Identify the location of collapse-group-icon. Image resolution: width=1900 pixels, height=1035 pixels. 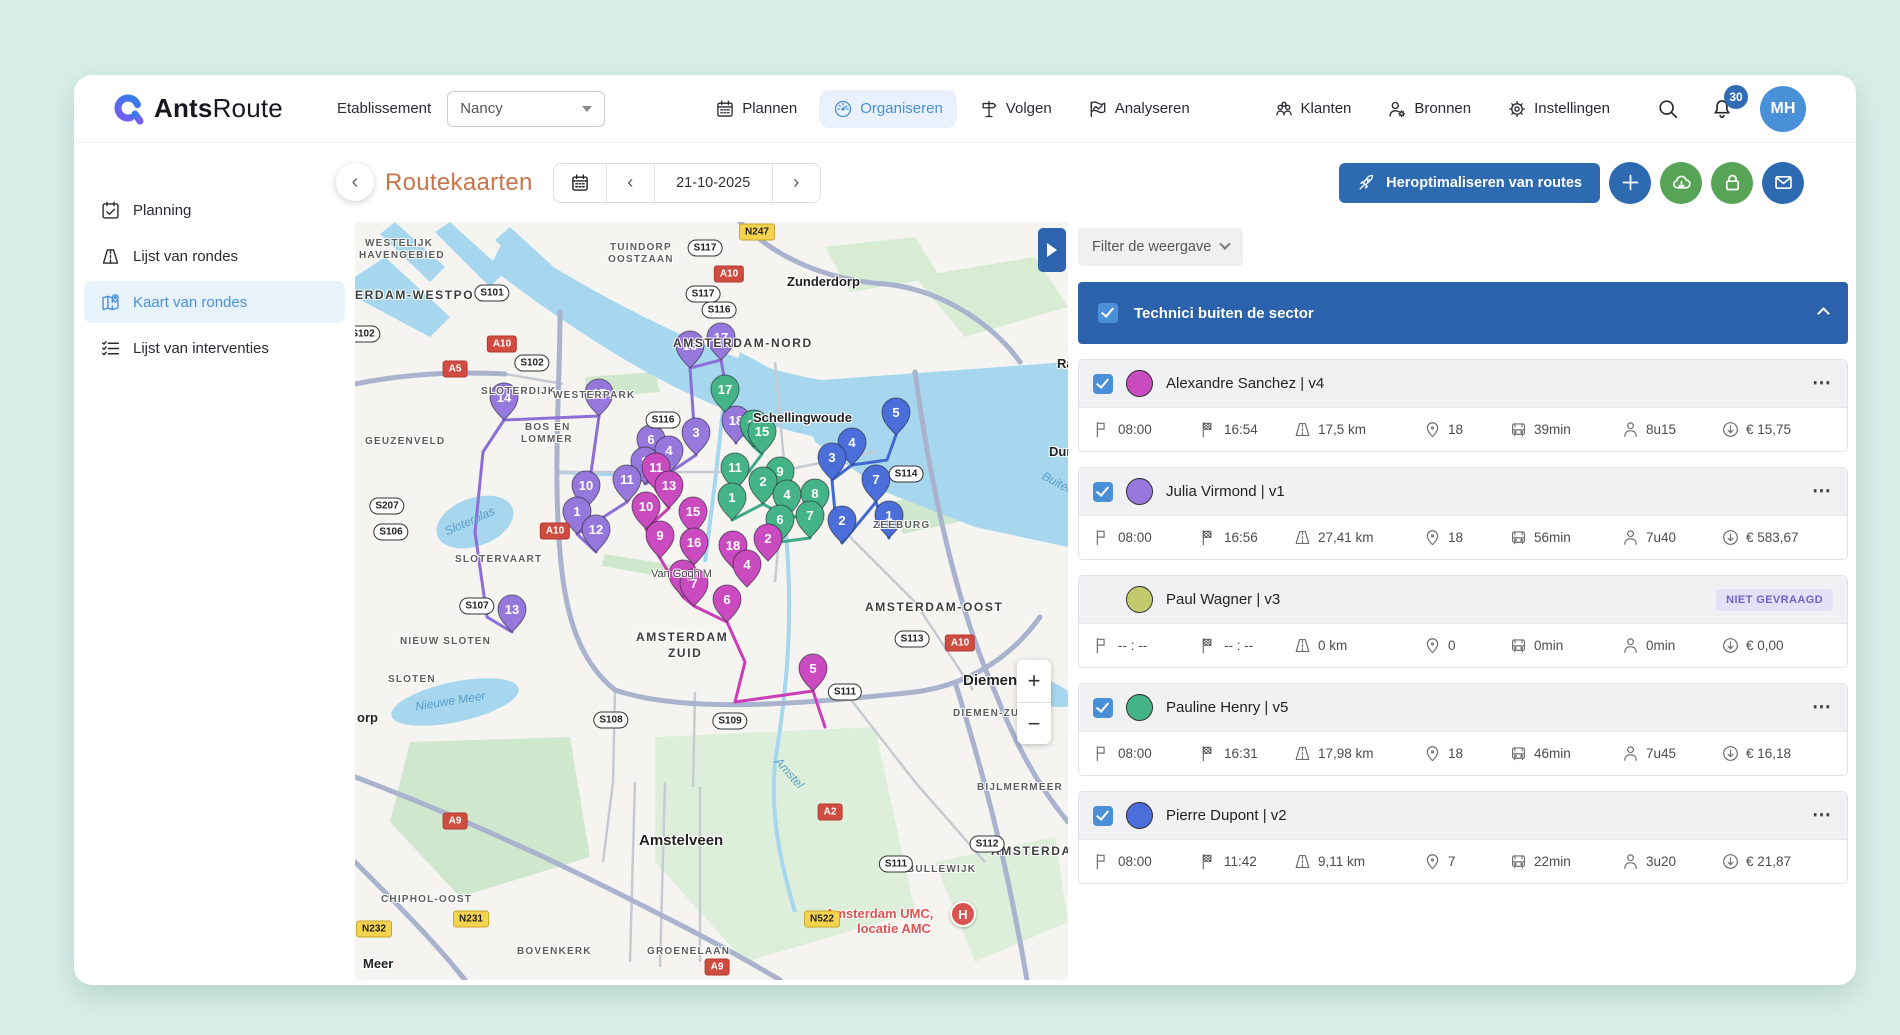
(1823, 313).